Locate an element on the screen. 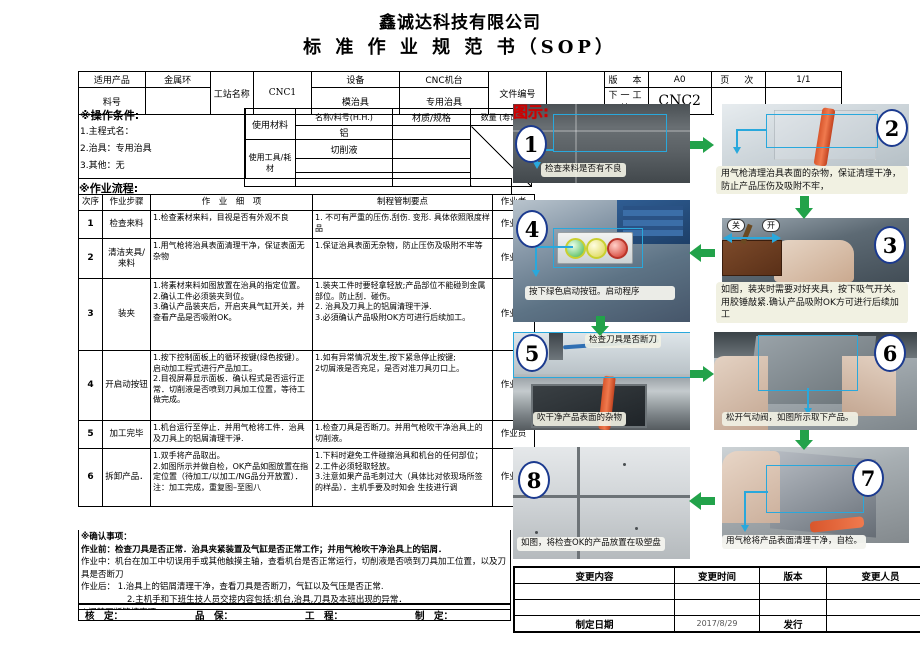 This screenshot has height=651, width=920. photo-panel-4: 4 按下绿色启动按钮。启动程序 is located at coordinates (601, 261).